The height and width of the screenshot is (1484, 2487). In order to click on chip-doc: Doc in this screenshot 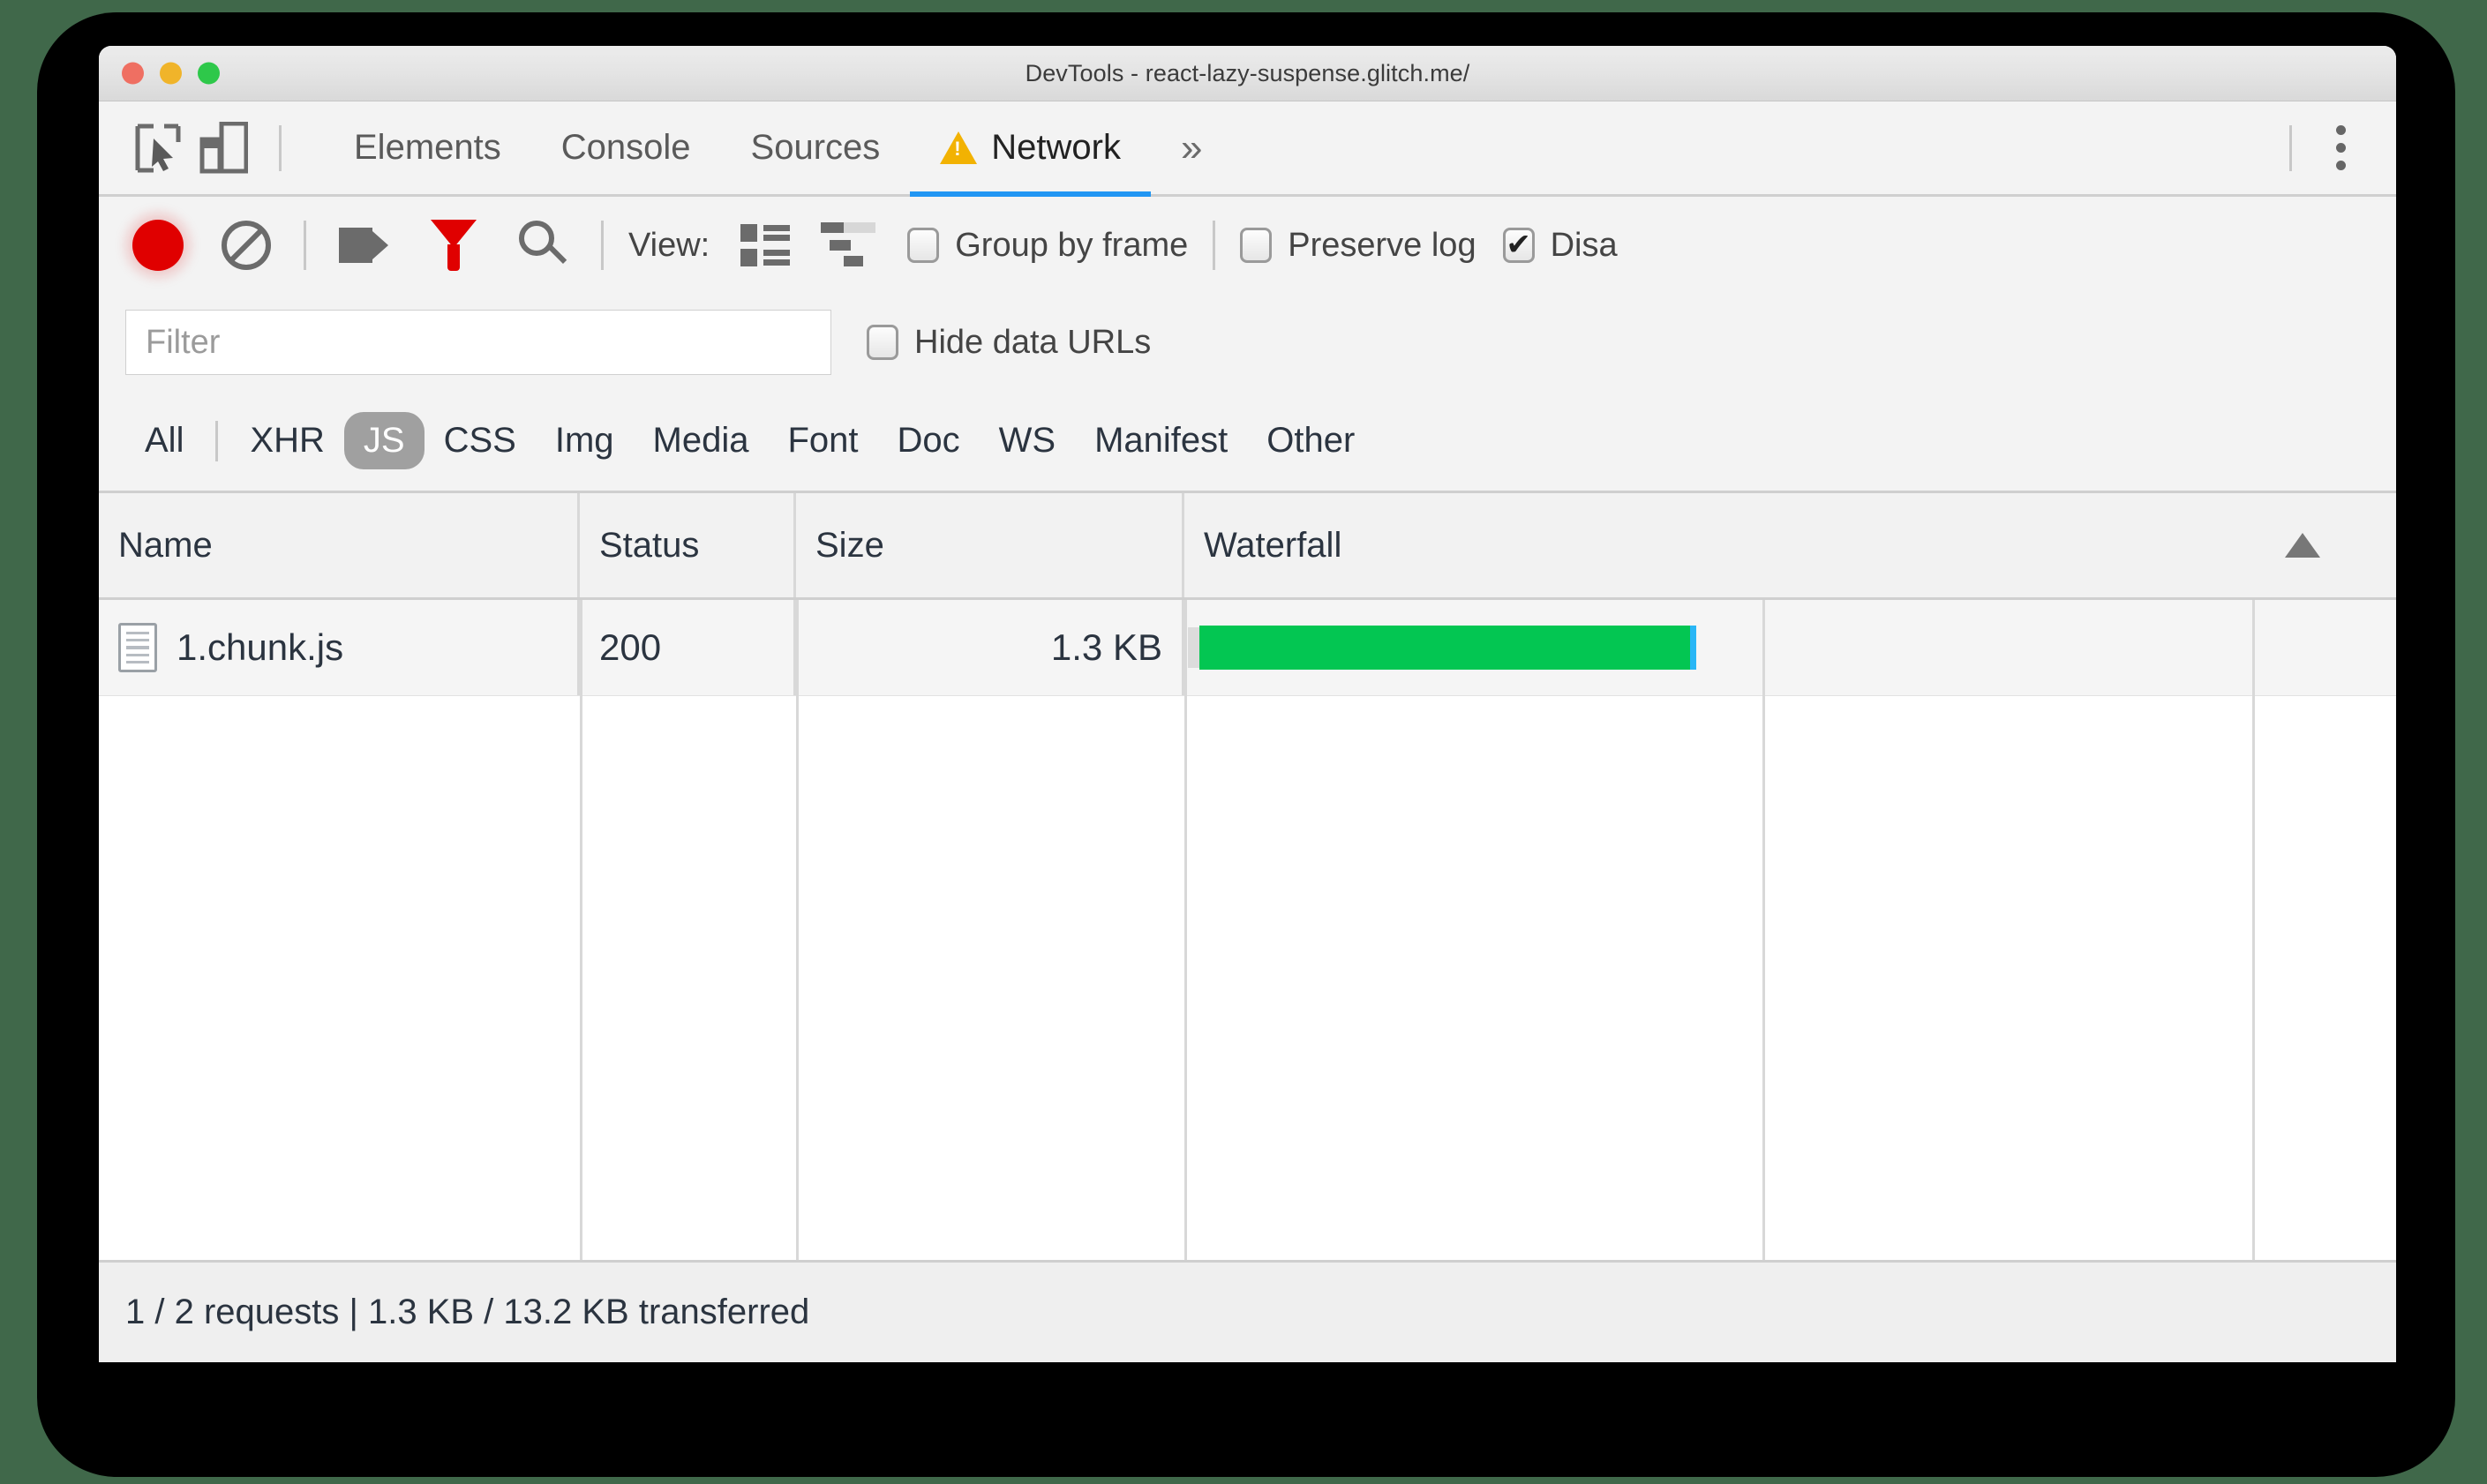, I will do `click(929, 441)`.